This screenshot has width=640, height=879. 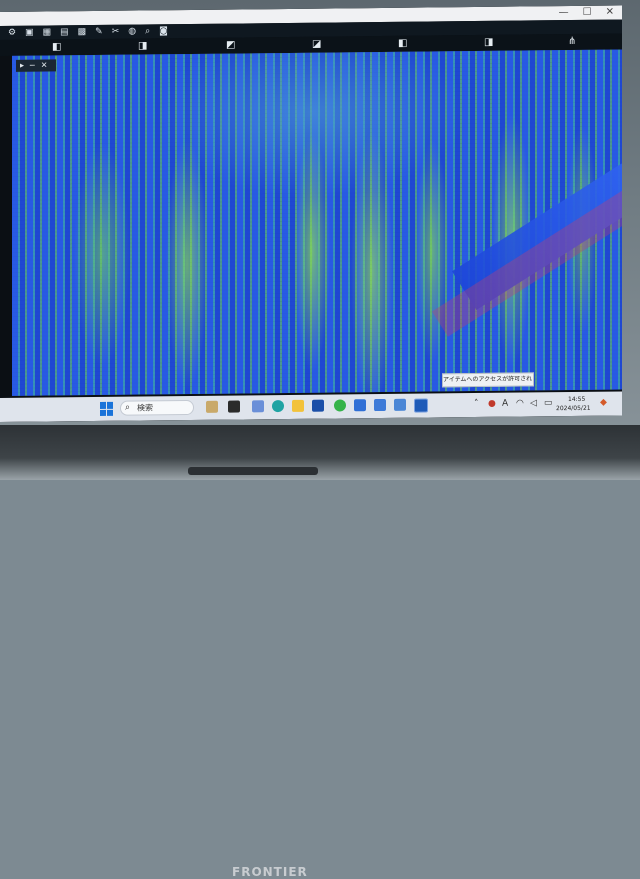 What do you see at coordinates (488, 42) in the screenshot?
I see `view-right-icon: ◨` at bounding box center [488, 42].